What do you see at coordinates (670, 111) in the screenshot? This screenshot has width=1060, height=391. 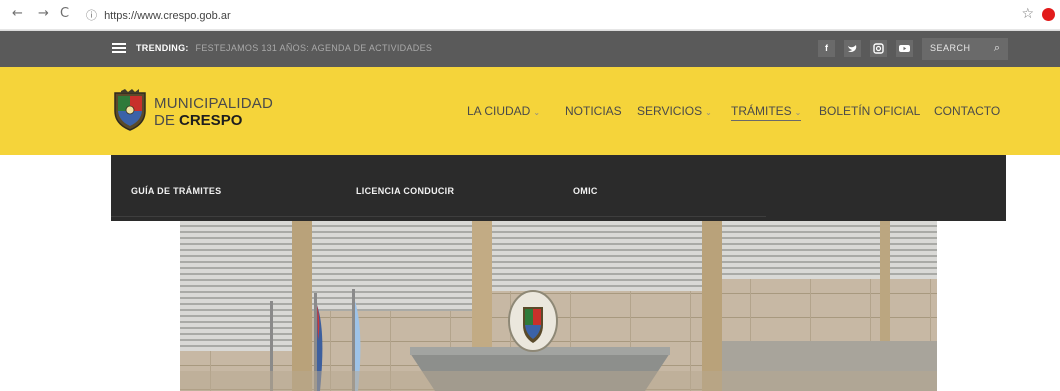 I see `nav-label: SERVICIOS` at bounding box center [670, 111].